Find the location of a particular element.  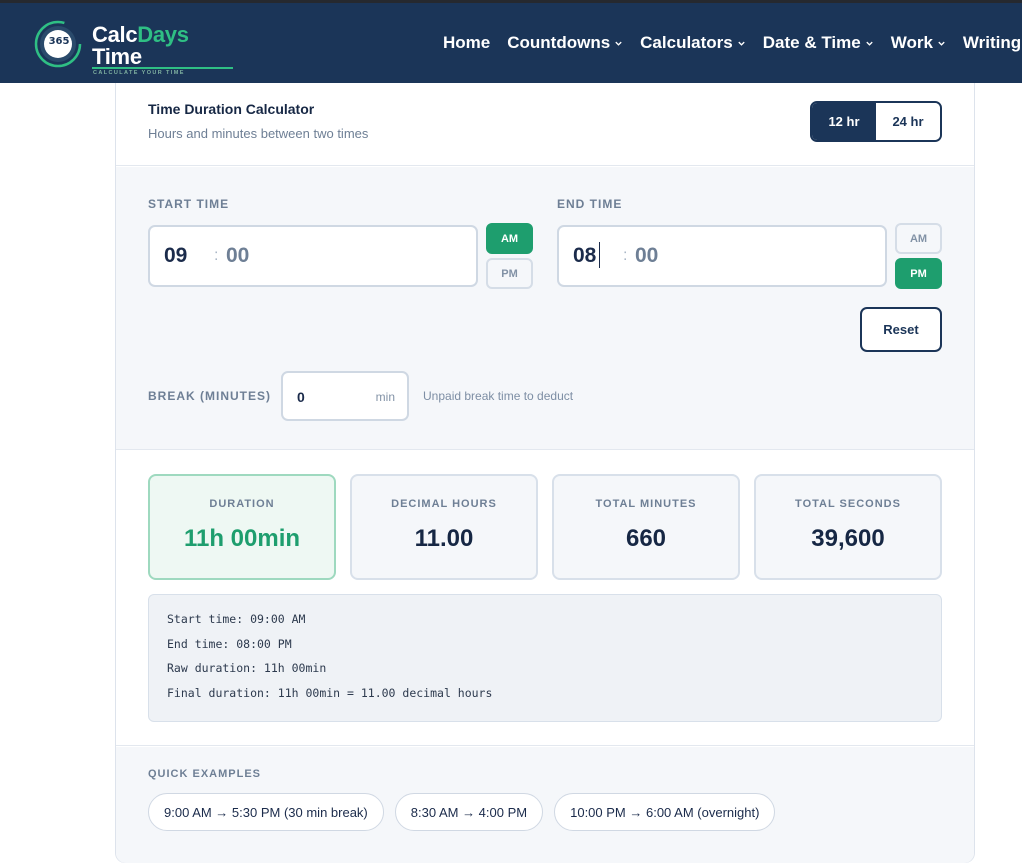

calculator-subtitle: Hours and minutes between two times is located at coordinates (258, 133).